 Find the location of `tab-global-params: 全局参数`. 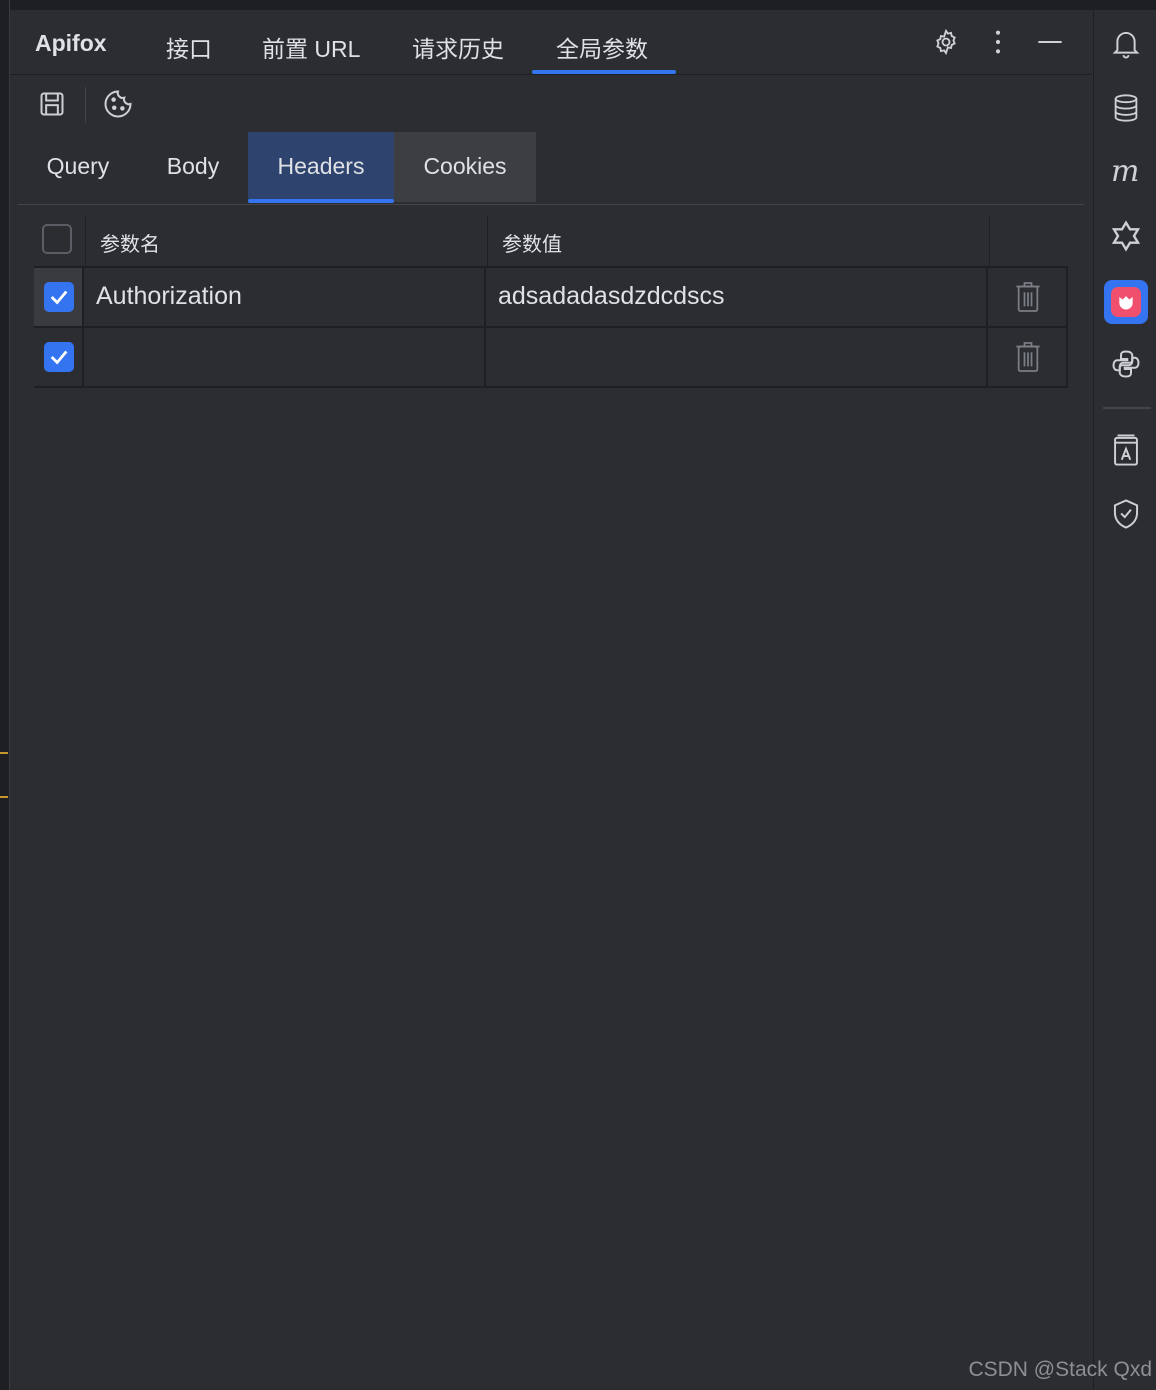

tab-global-params: 全局参数 is located at coordinates (602, 47).